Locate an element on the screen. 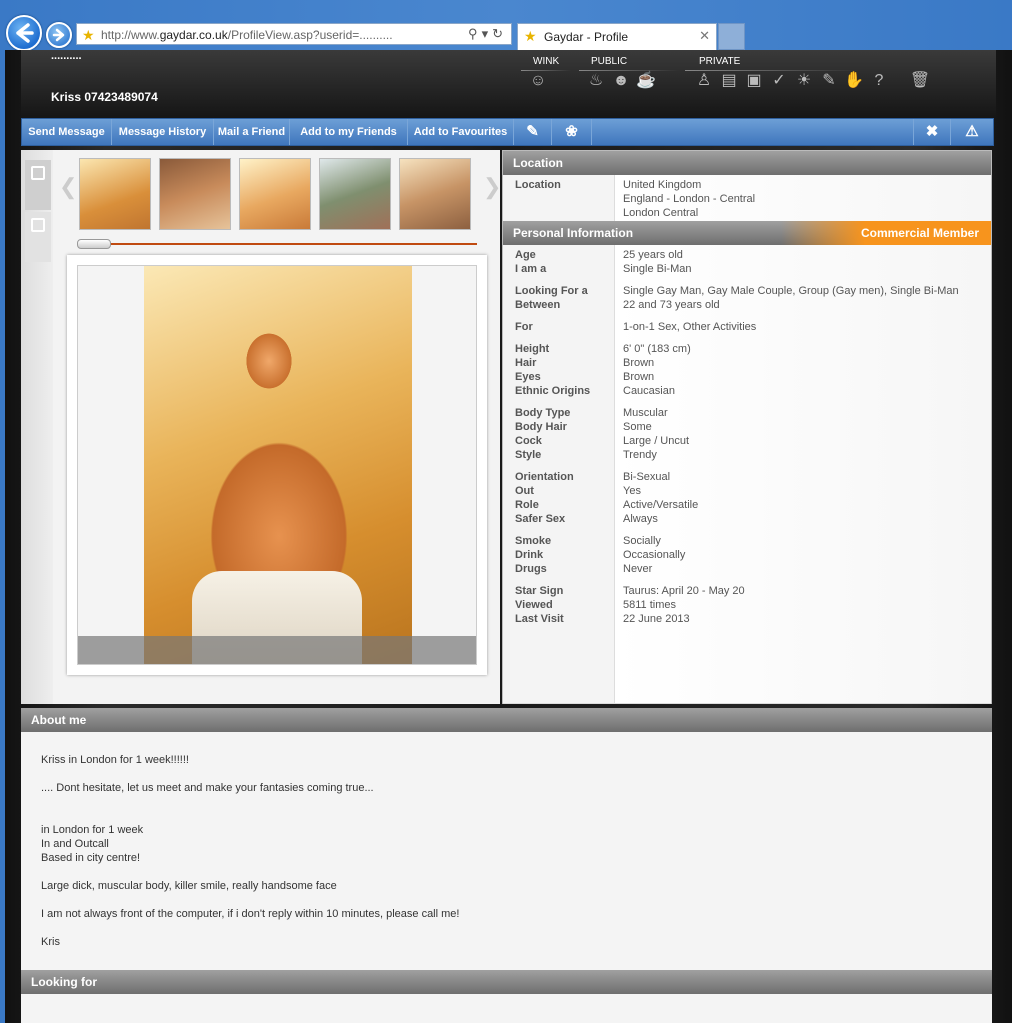  detail-label: Orientation is located at coordinates (544, 477).